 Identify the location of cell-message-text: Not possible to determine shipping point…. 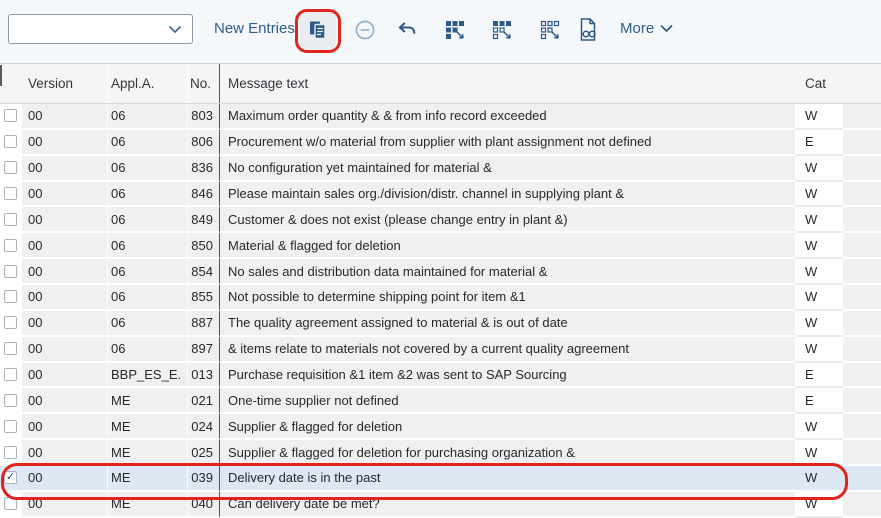
(507, 298).